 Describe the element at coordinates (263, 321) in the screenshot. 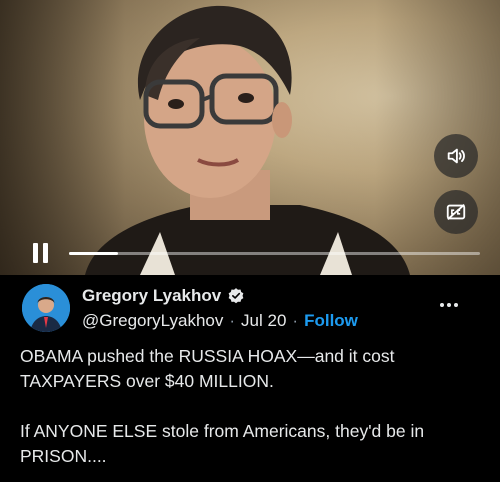

I see `tweet-date: Jul 20` at that location.